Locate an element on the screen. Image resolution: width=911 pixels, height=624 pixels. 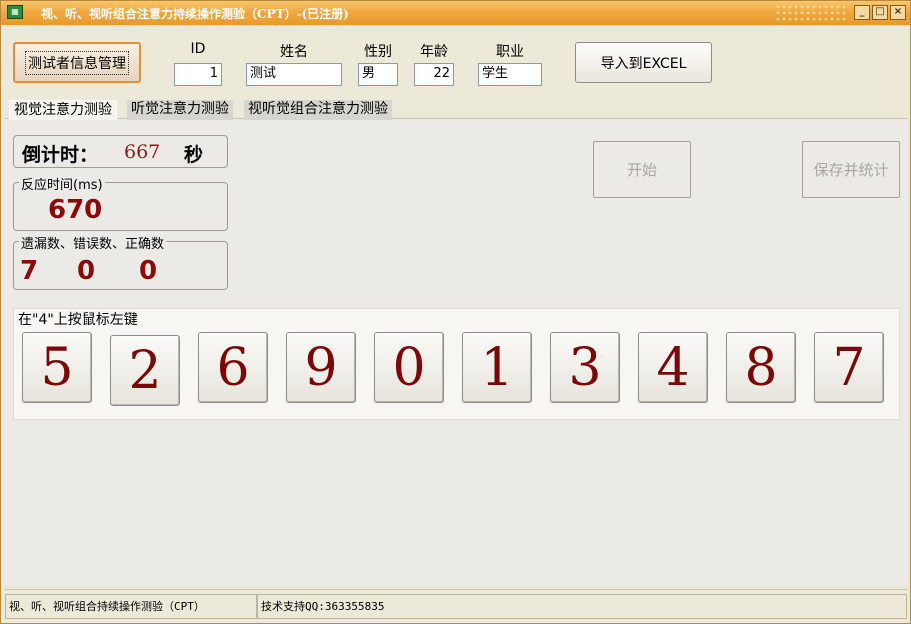
reaction-time-legend: 反应时间(ms) is located at coordinates (62, 183).